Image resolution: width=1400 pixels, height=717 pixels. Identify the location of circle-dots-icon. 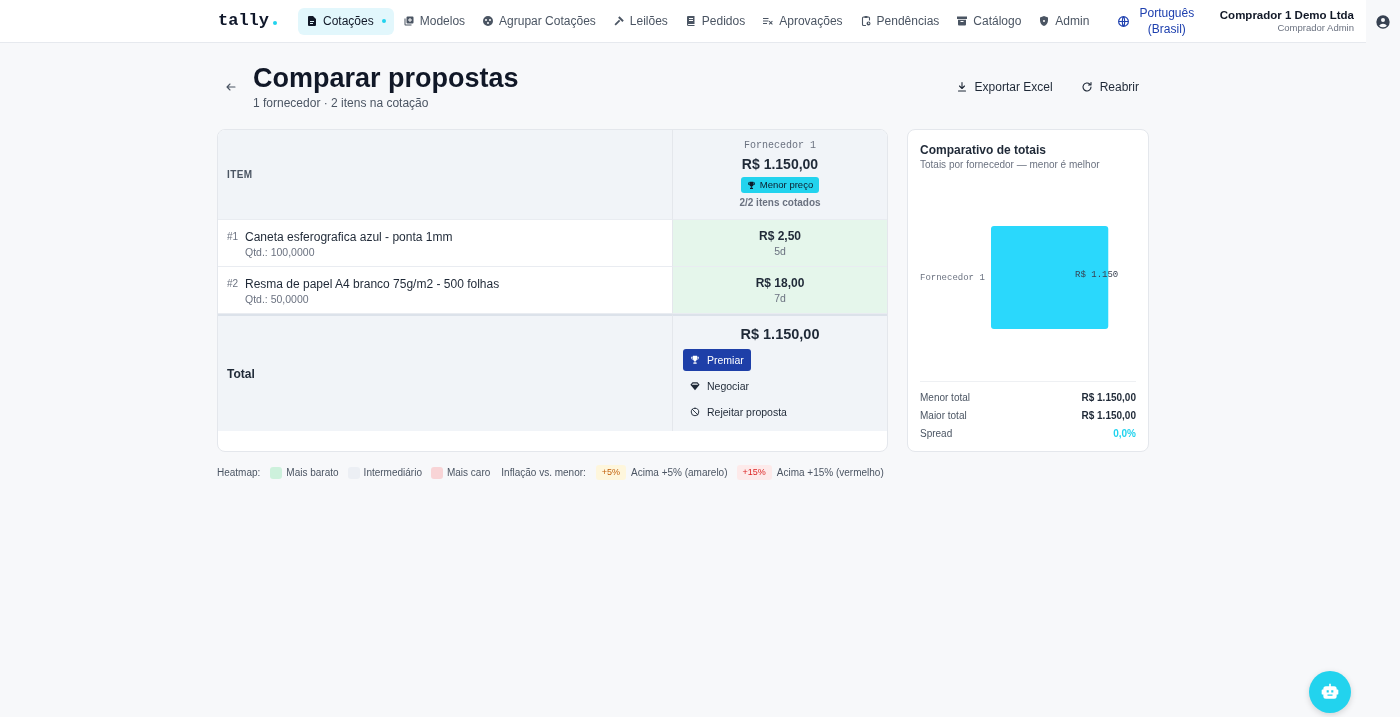
(488, 21).